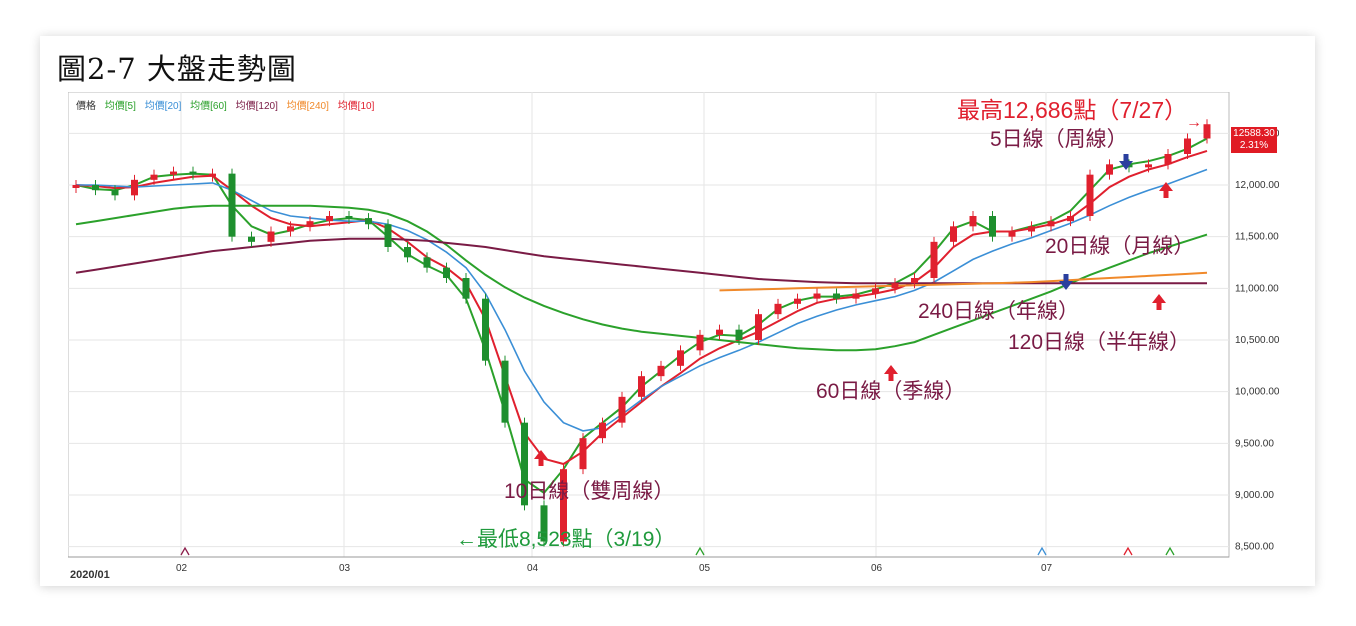 This screenshot has width=1356, height=626. I want to click on figure-title: 圖2-7 大盤走勢圖, so click(177, 69).